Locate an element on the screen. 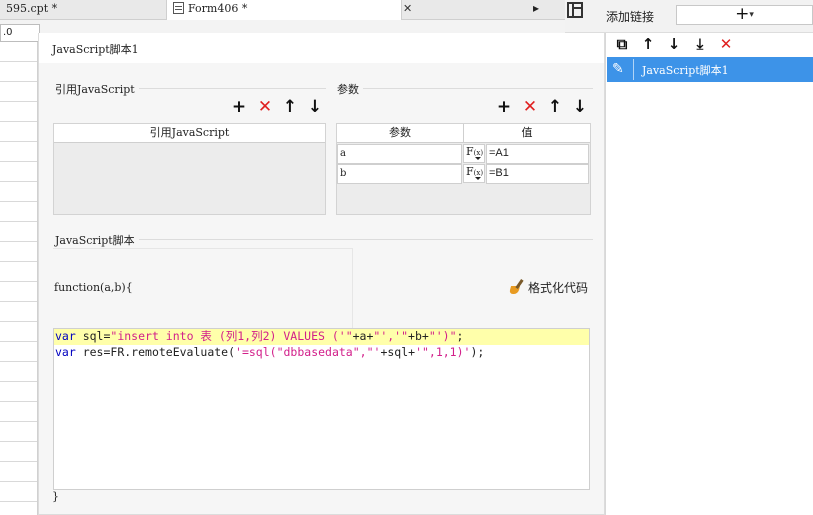 Image resolution: width=813 pixels, height=515 pixels. code-text: +b+ is located at coordinates (418, 336).